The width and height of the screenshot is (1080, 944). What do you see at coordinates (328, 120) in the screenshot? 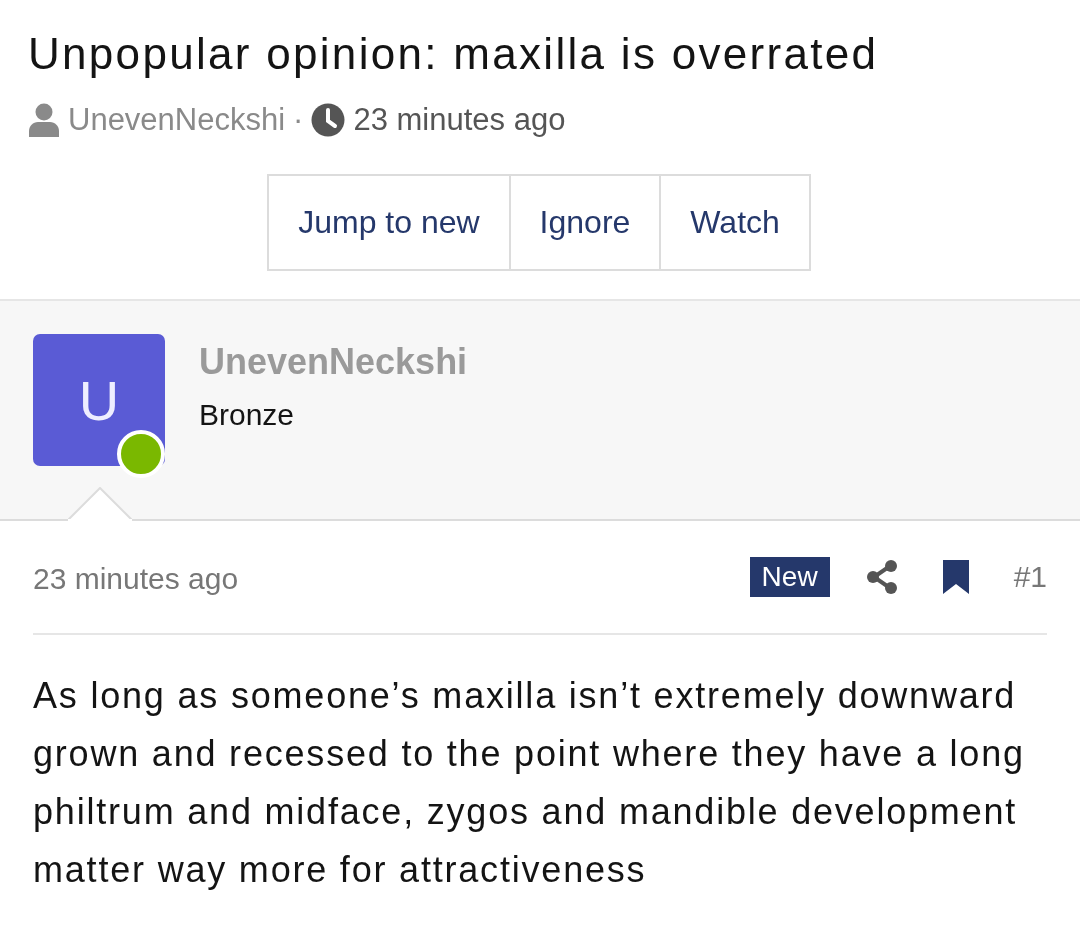
I see `clock-icon` at bounding box center [328, 120].